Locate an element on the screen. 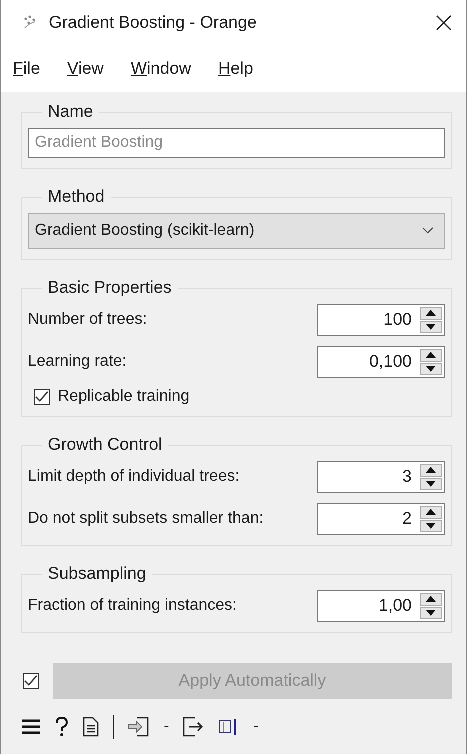 The width and height of the screenshot is (467, 754). name-field: Gradient Boosting is located at coordinates (236, 143).